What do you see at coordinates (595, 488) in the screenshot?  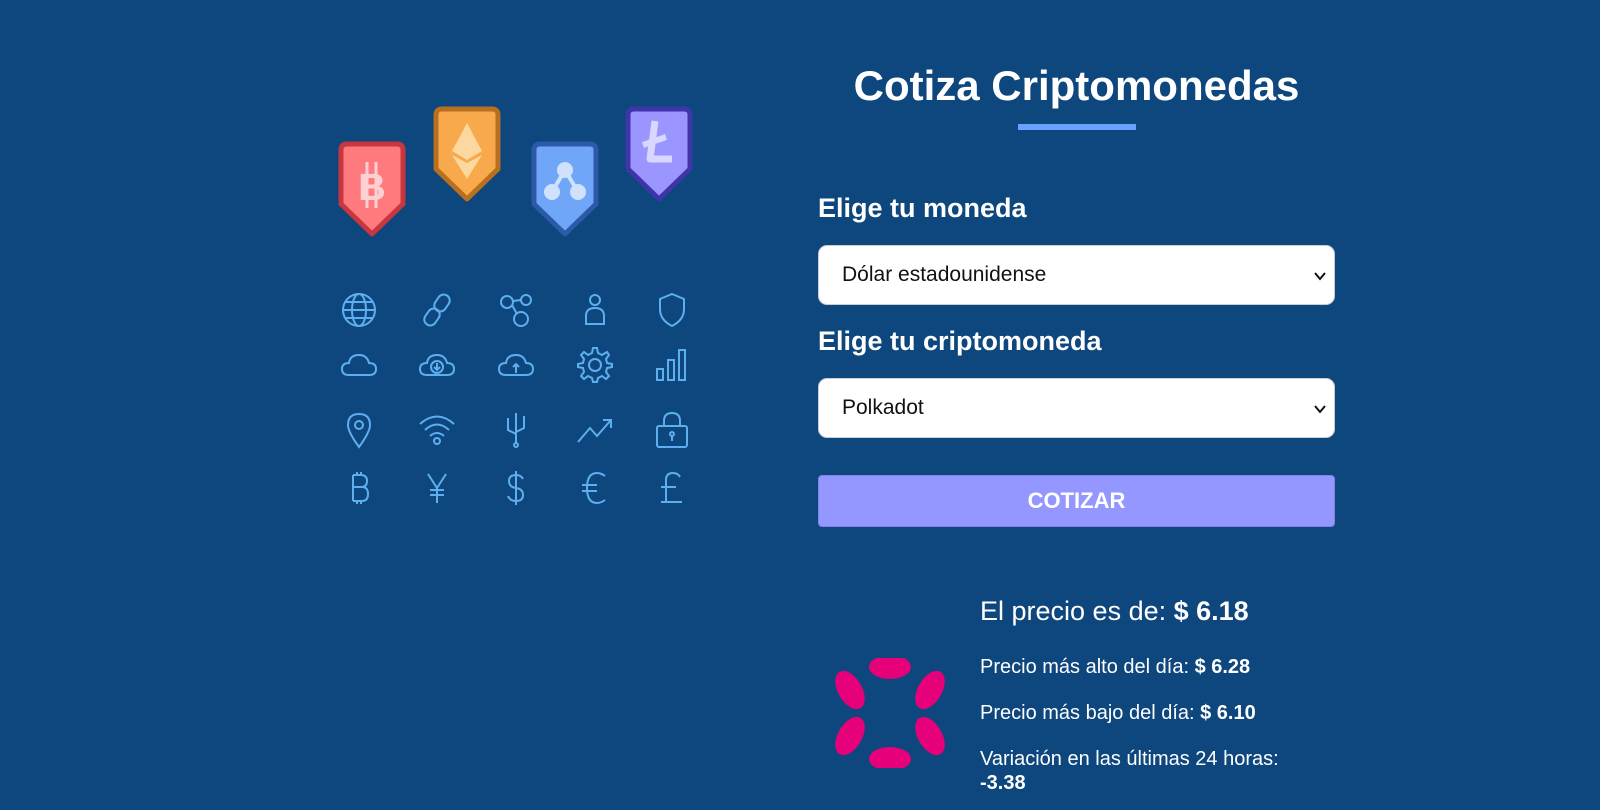 I see `euro-icon` at bounding box center [595, 488].